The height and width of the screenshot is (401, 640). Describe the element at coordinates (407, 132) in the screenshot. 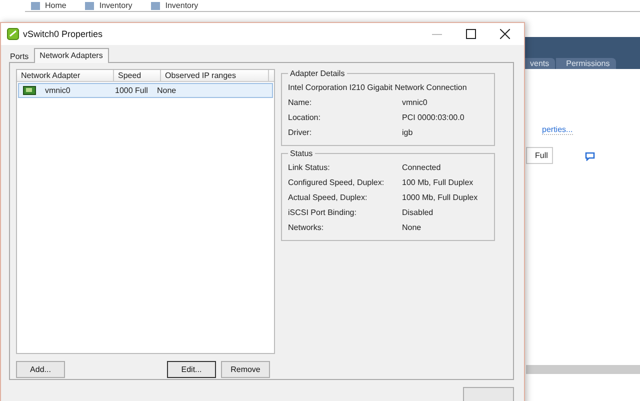

I see `field-value: igb` at that location.